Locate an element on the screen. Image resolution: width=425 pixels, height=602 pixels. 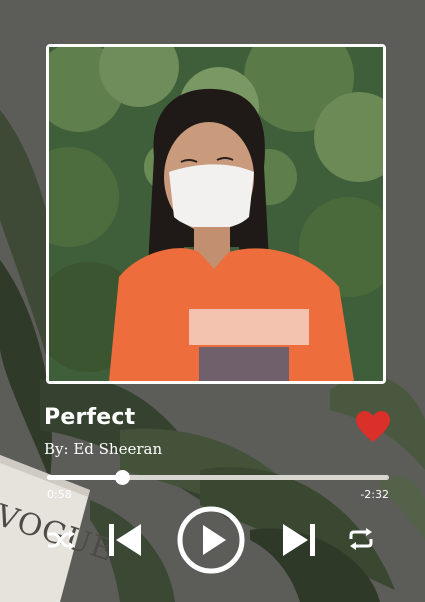
play-button is located at coordinates (211, 540).